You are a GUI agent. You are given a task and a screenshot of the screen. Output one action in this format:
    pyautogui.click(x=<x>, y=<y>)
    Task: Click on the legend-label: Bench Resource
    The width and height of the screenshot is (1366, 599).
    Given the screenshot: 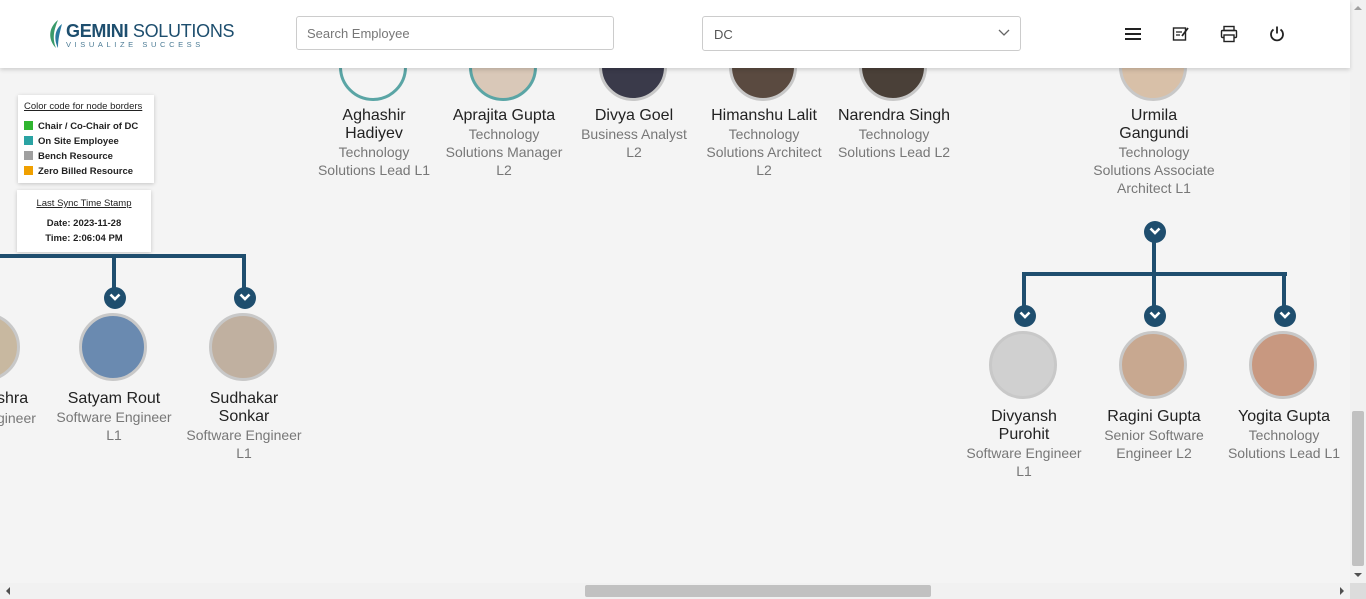 What is the action you would take?
    pyautogui.click(x=75, y=156)
    